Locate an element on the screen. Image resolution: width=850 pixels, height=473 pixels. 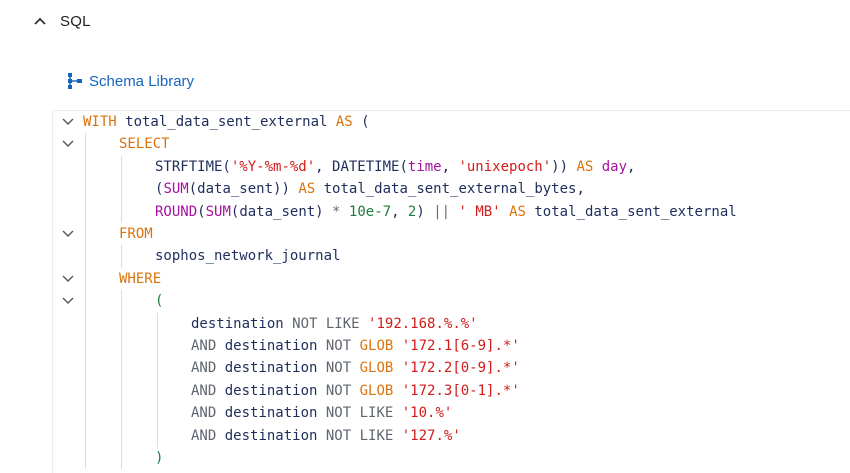
code-line: WITH total_data_sent_external AS ( is located at coordinates (451, 122).